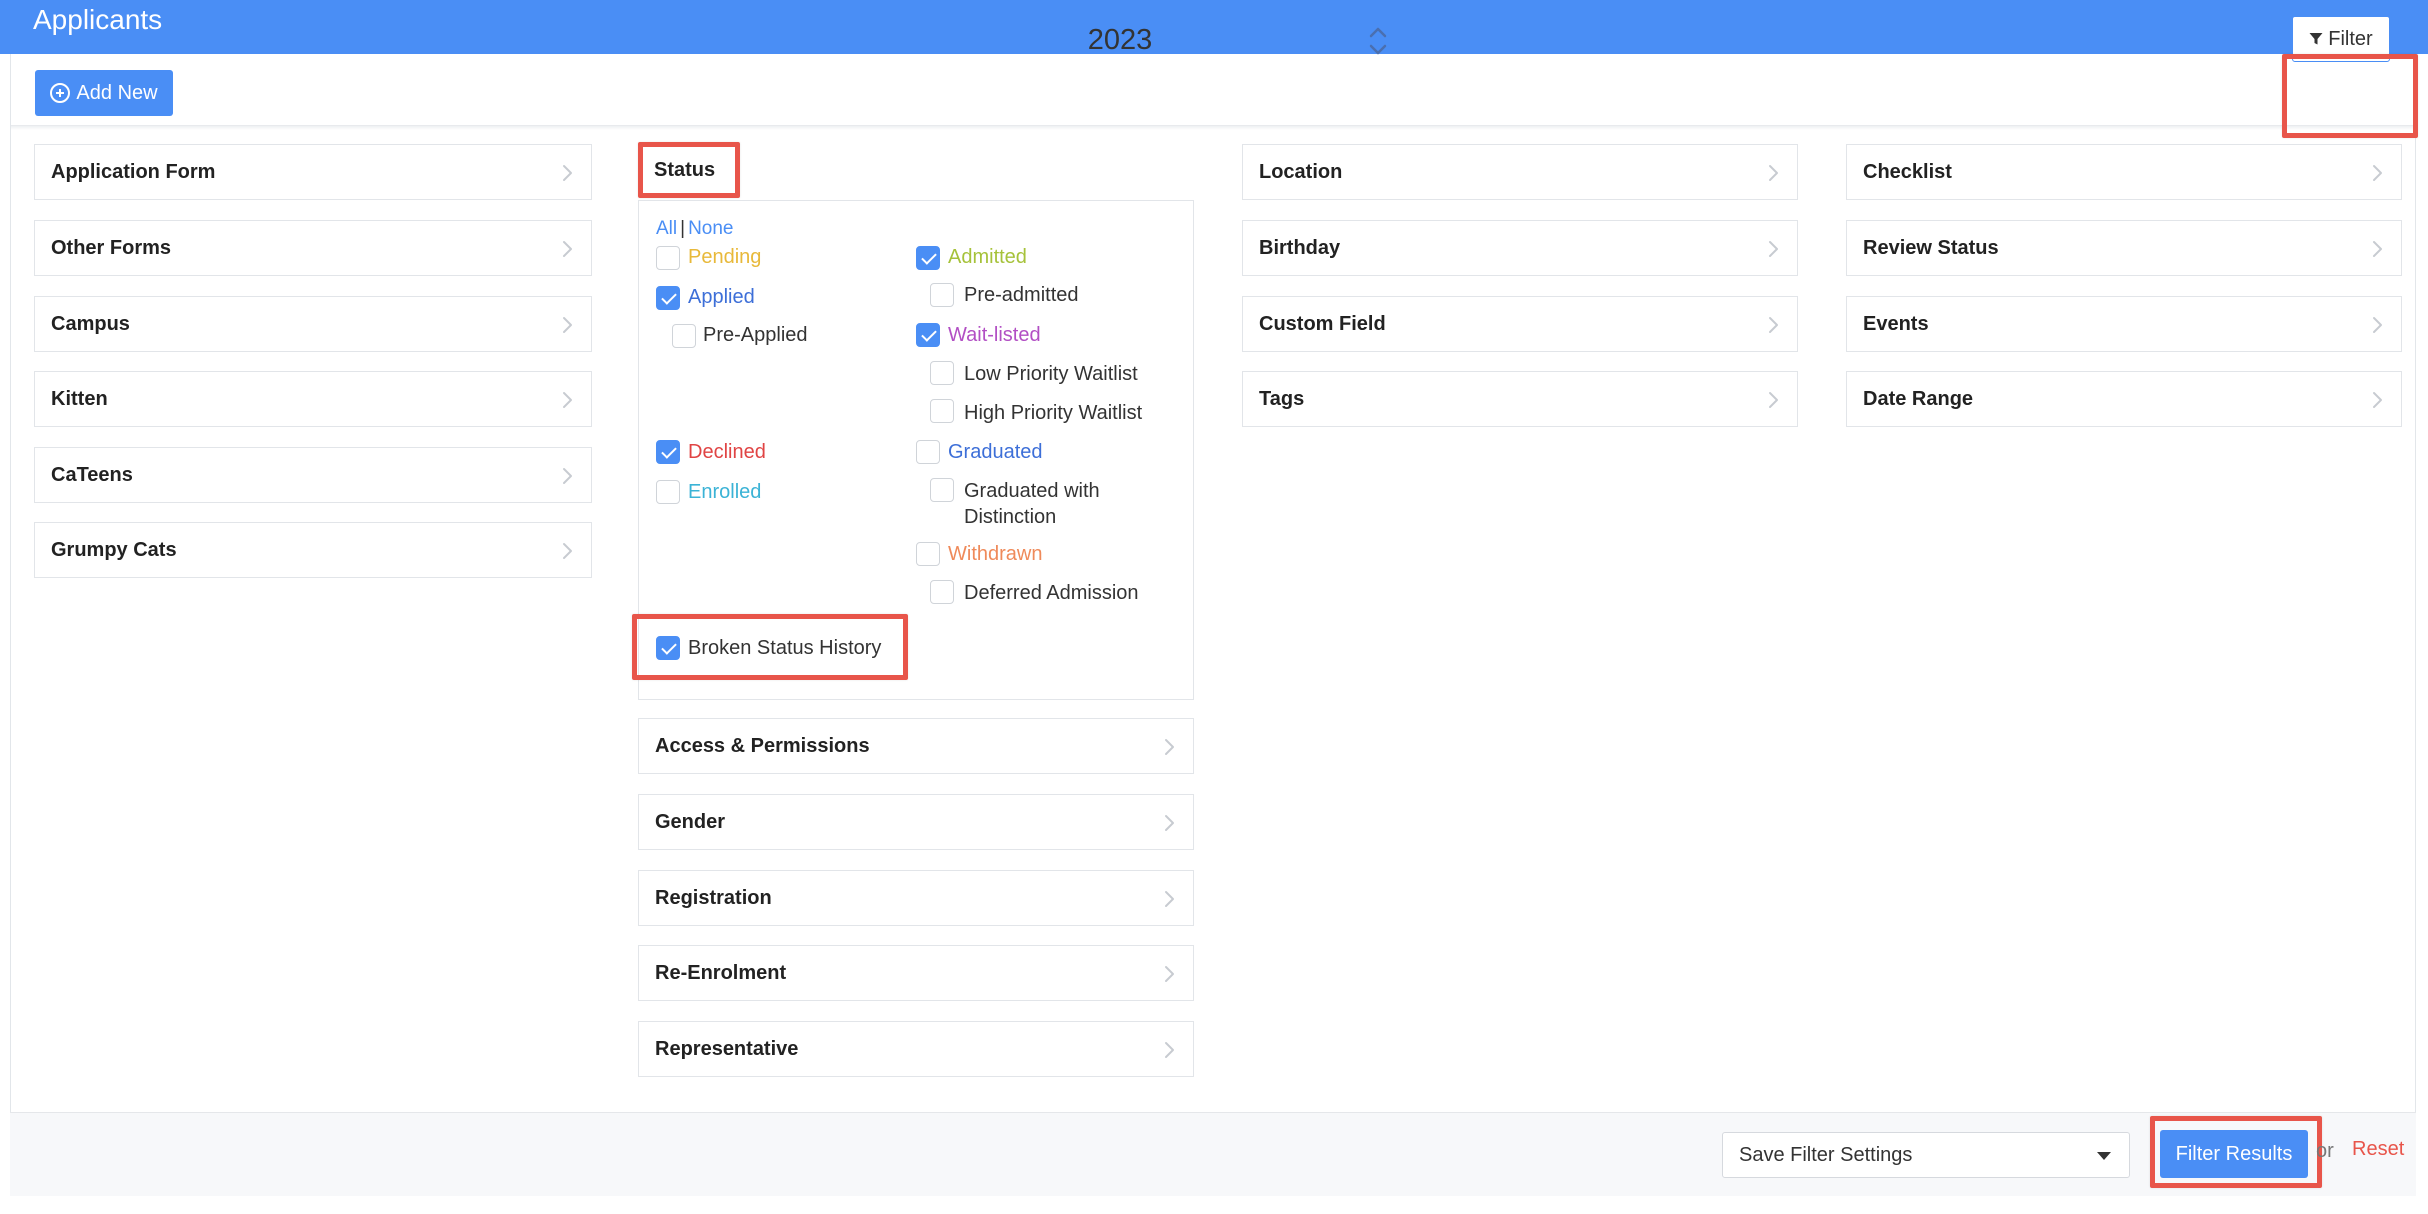 This screenshot has height=1214, width=2428. Describe the element at coordinates (1032, 504) in the screenshot. I see `status-label: Graduated with Distinction` at that location.